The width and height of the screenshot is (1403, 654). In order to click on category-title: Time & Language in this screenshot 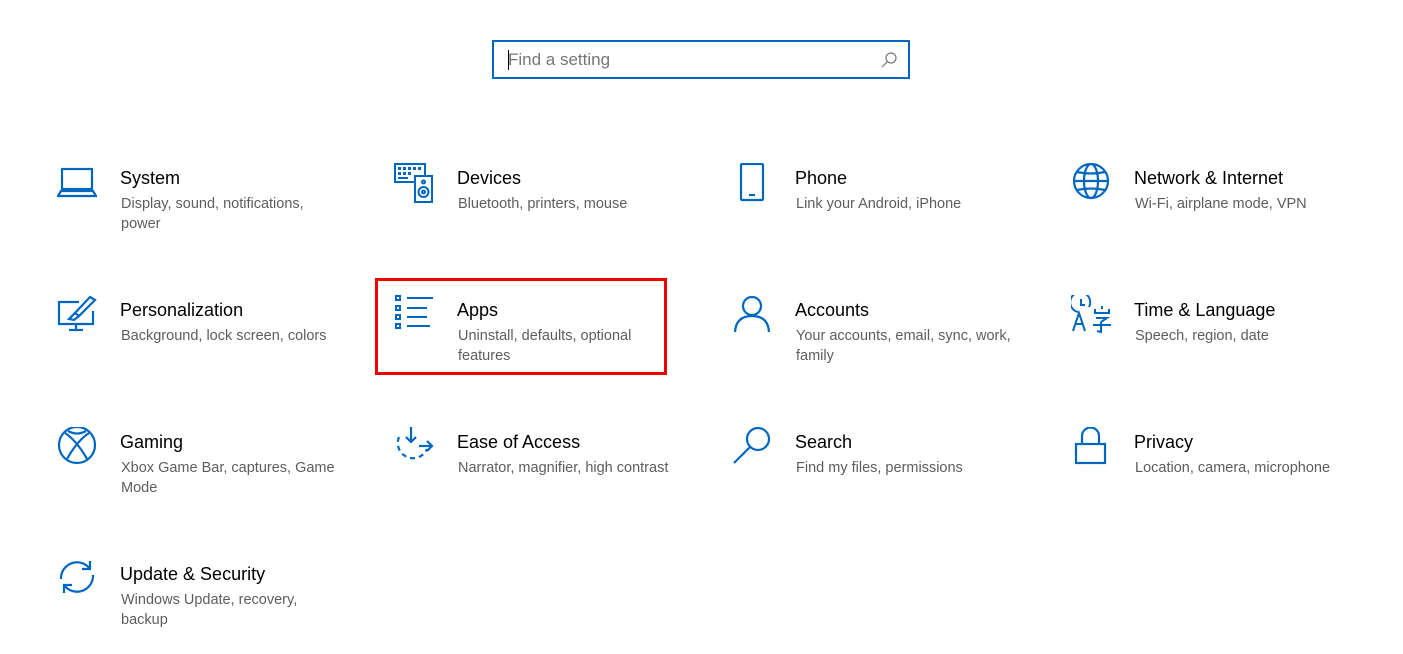, I will do `click(1205, 310)`.